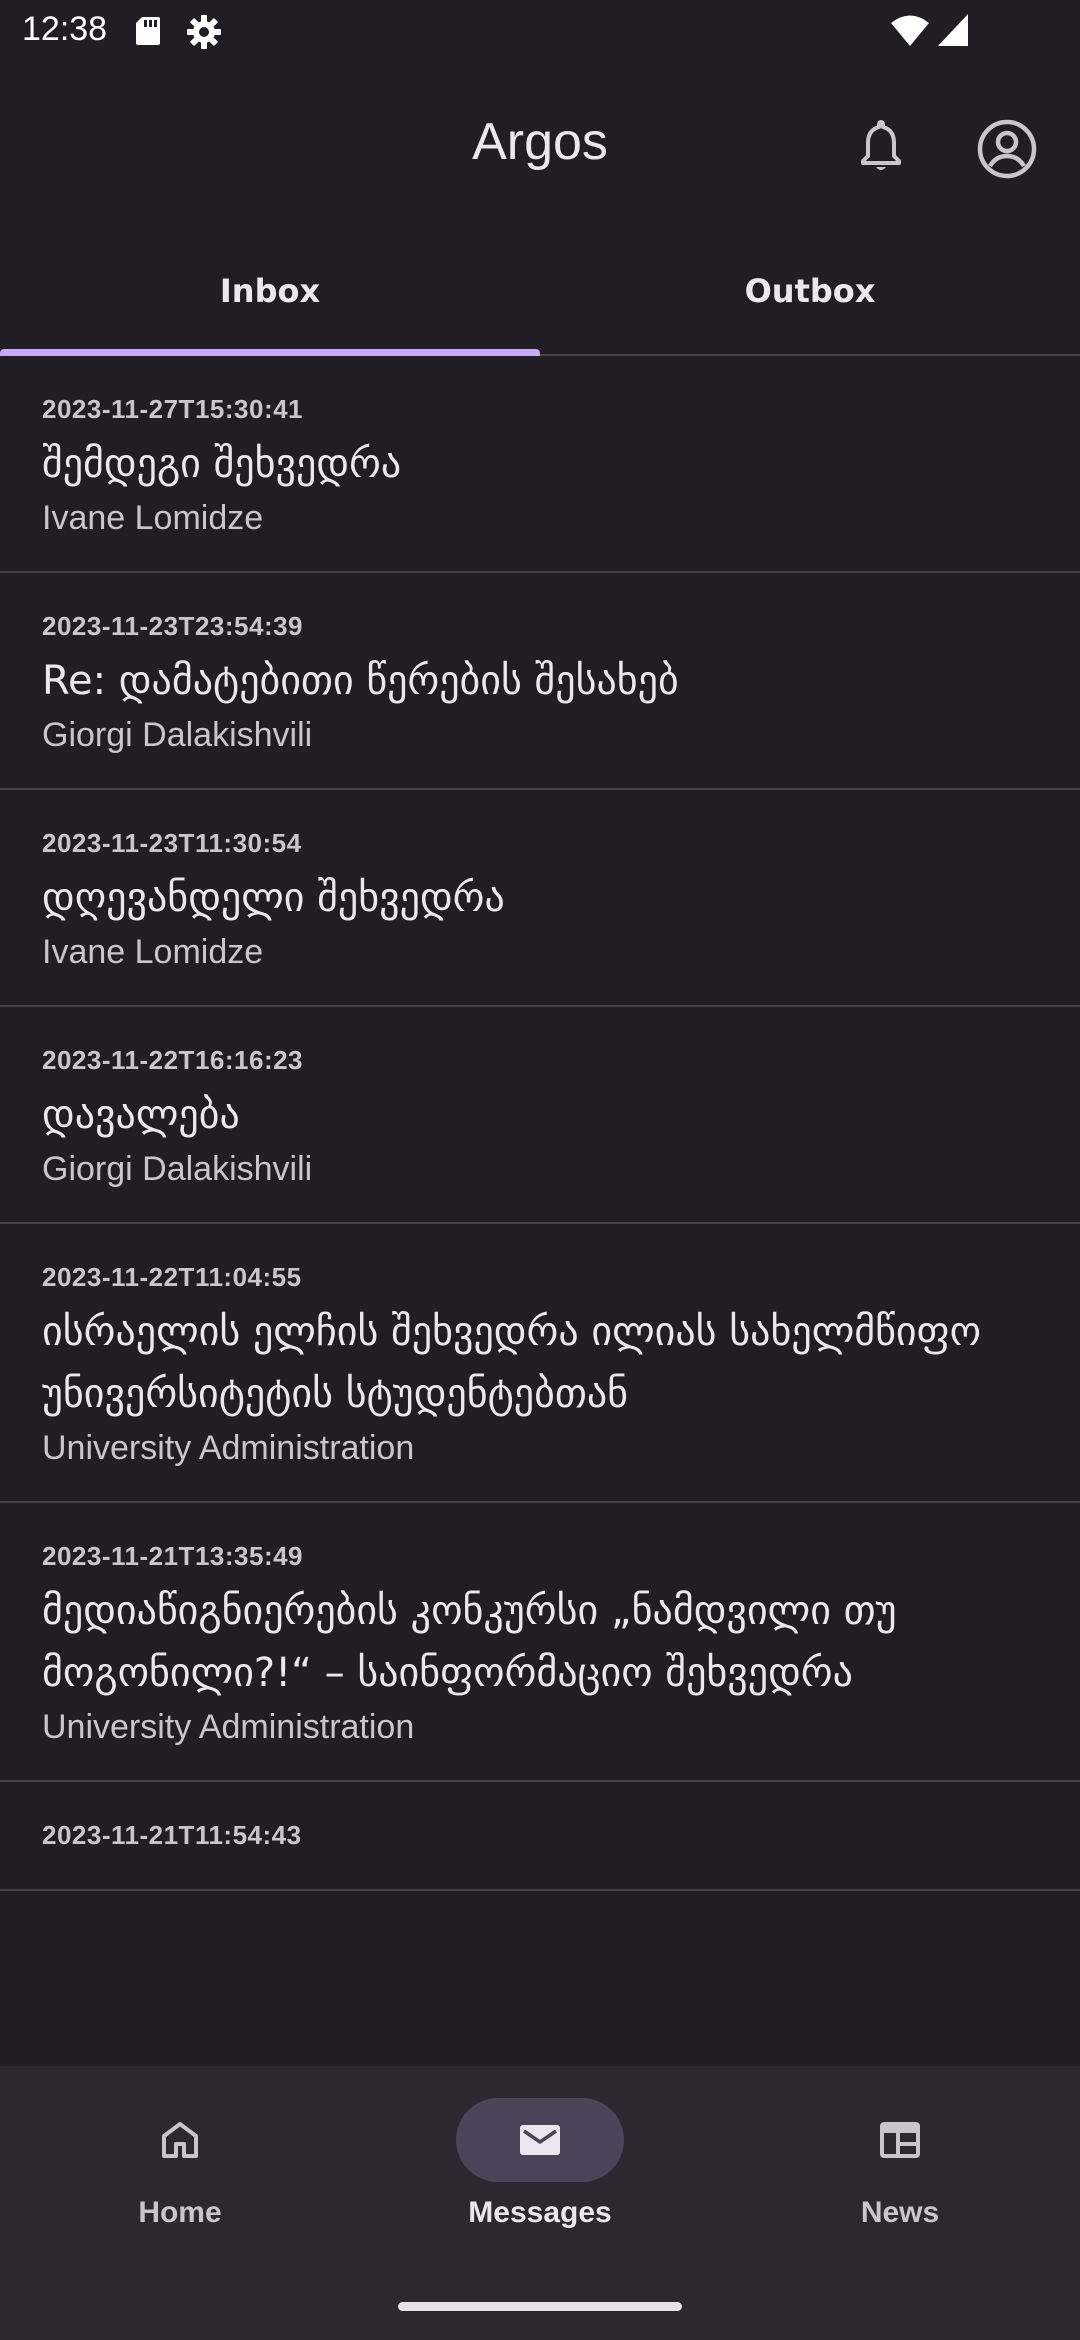 The height and width of the screenshot is (2340, 1080). I want to click on message-date: 2023-11-21T11:54:43, so click(172, 1835).